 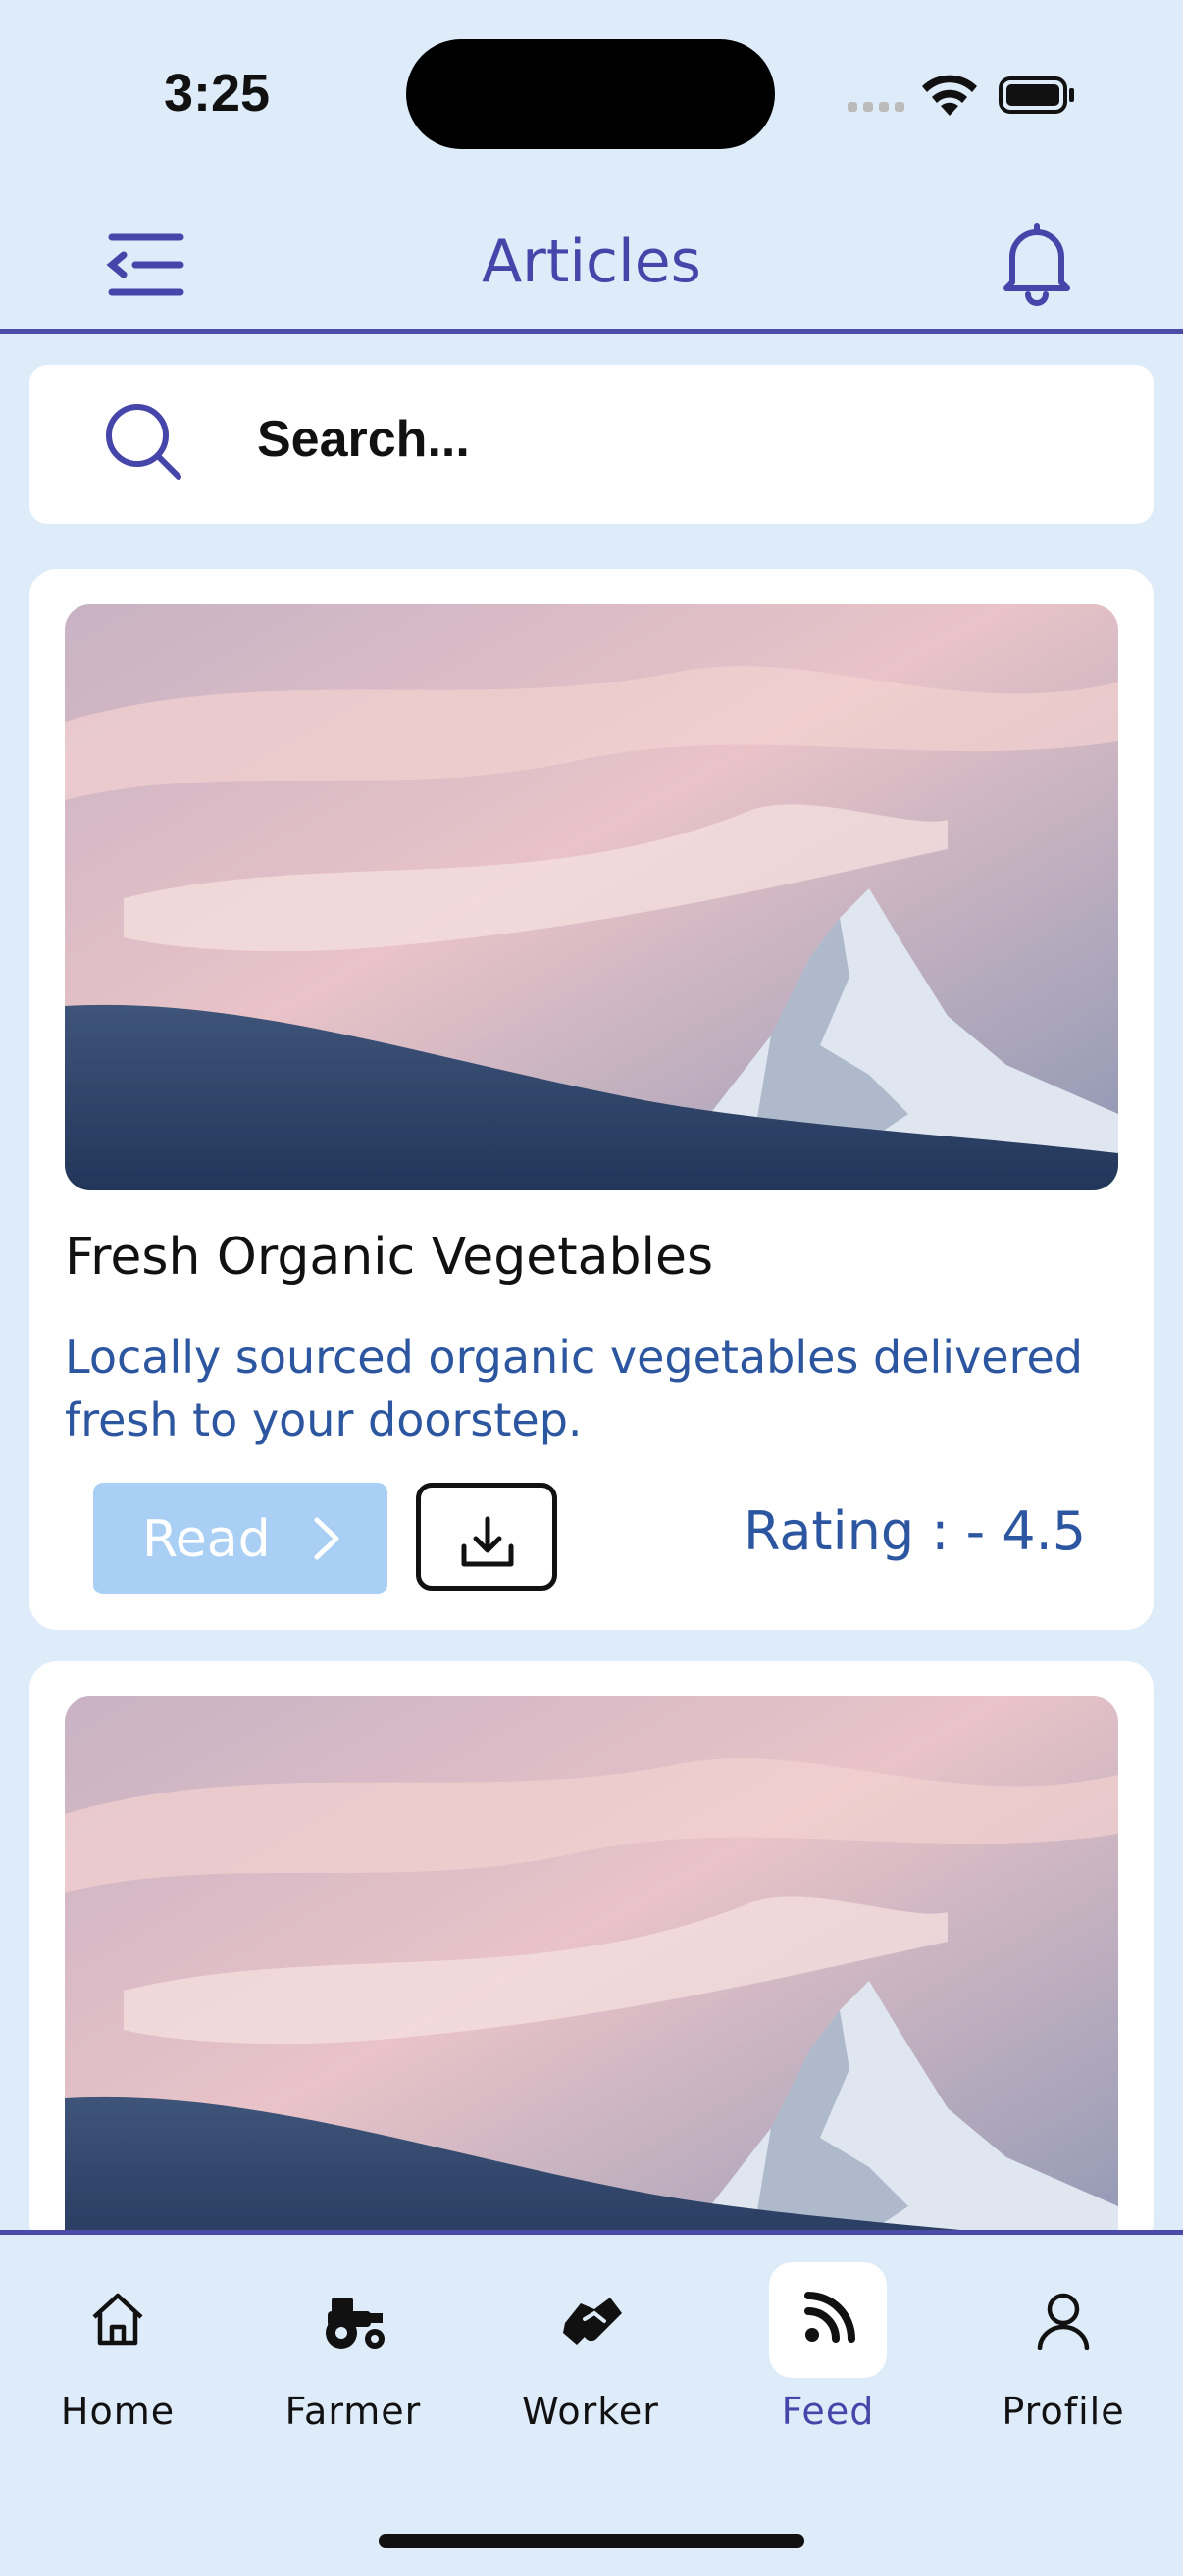 I want to click on status-bar: 3:25, so click(x=591, y=93).